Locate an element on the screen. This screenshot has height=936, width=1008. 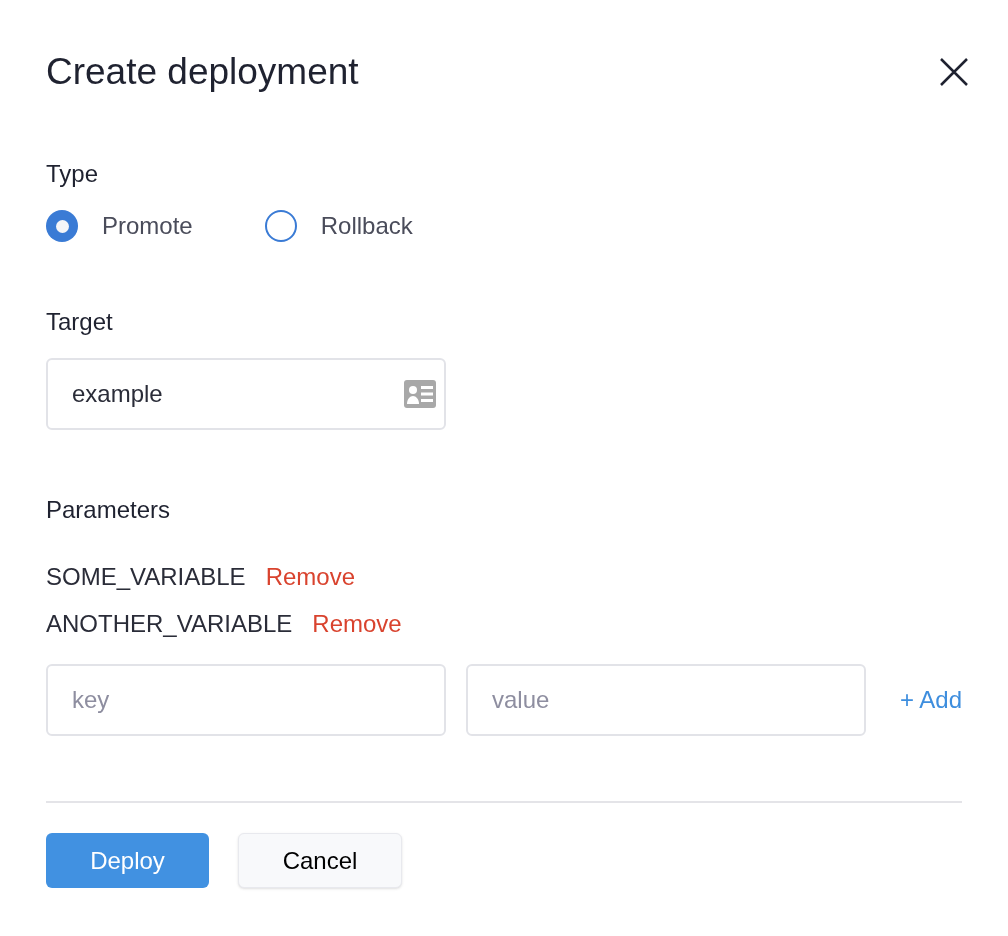
parameter-name: SOME_VARIABLE is located at coordinates (146, 576).